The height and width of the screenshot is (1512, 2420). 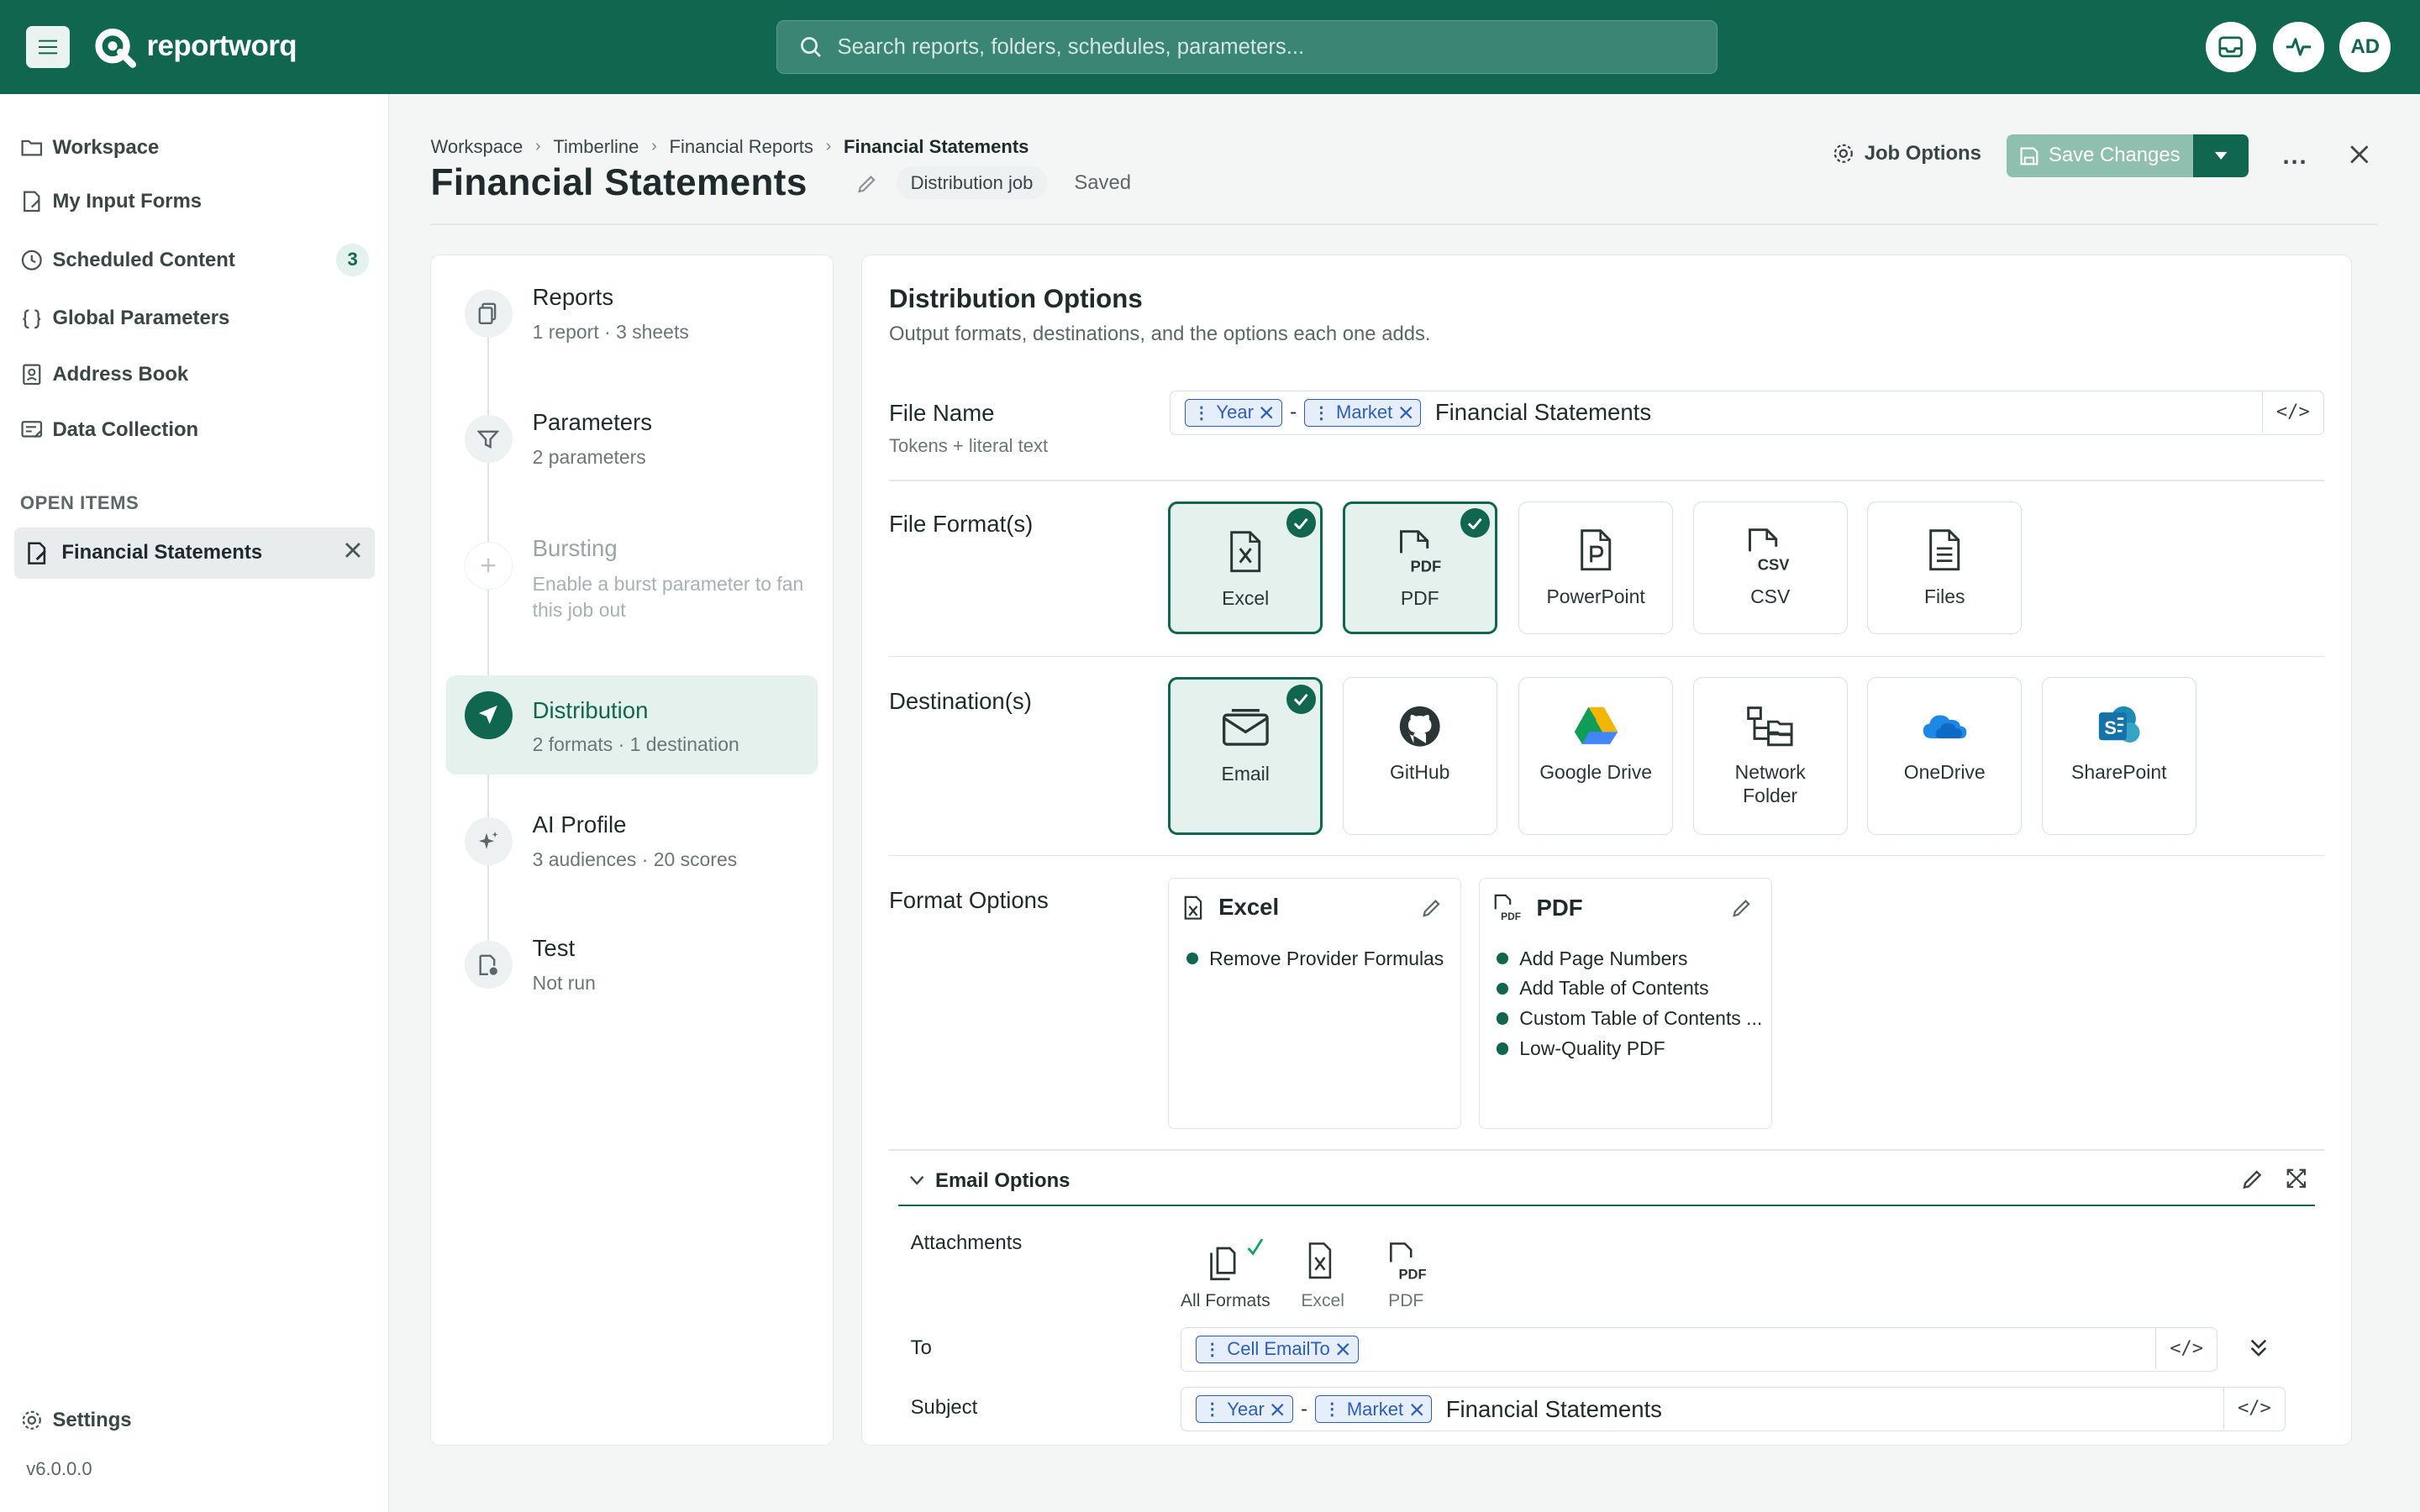 I want to click on breadcrumb-item: Financial Reports, so click(x=741, y=147).